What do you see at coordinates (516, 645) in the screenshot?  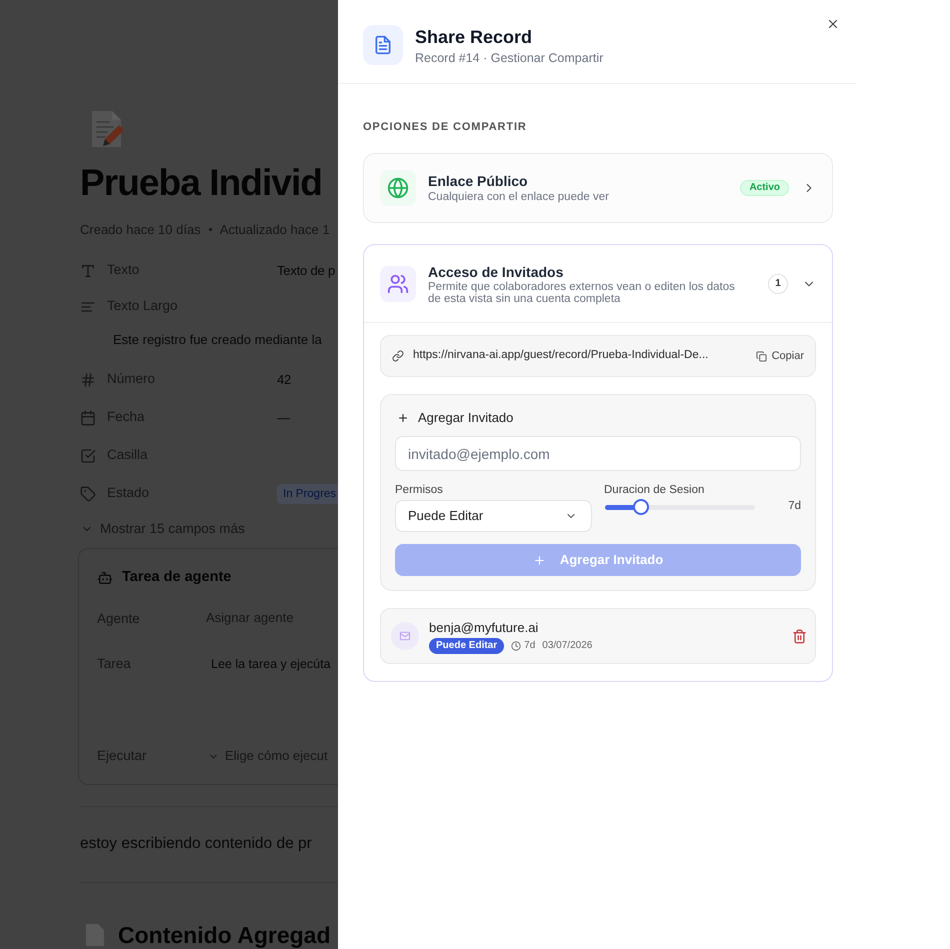 I see `clock-icon` at bounding box center [516, 645].